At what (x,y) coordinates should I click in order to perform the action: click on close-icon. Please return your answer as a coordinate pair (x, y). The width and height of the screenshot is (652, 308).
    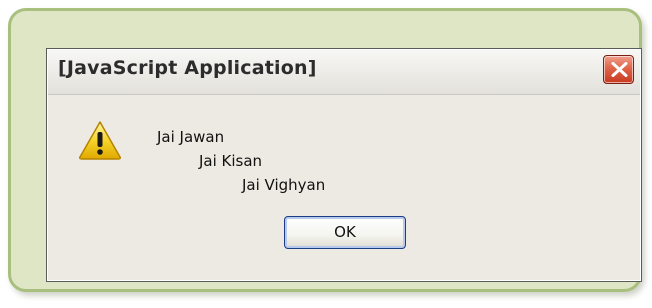
    Looking at the image, I should click on (619, 69).